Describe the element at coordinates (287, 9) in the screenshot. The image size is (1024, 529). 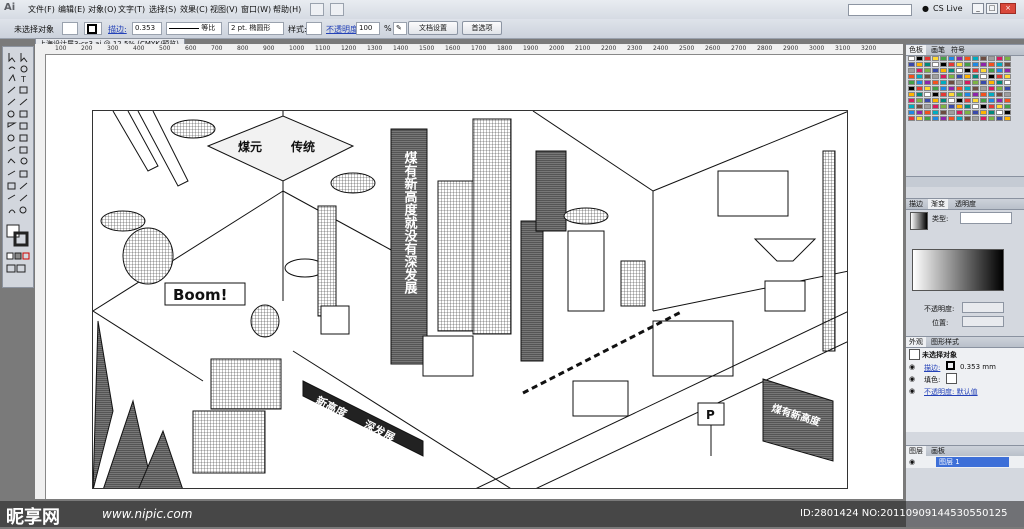
I see `menu-help: 帮助(H)` at that location.